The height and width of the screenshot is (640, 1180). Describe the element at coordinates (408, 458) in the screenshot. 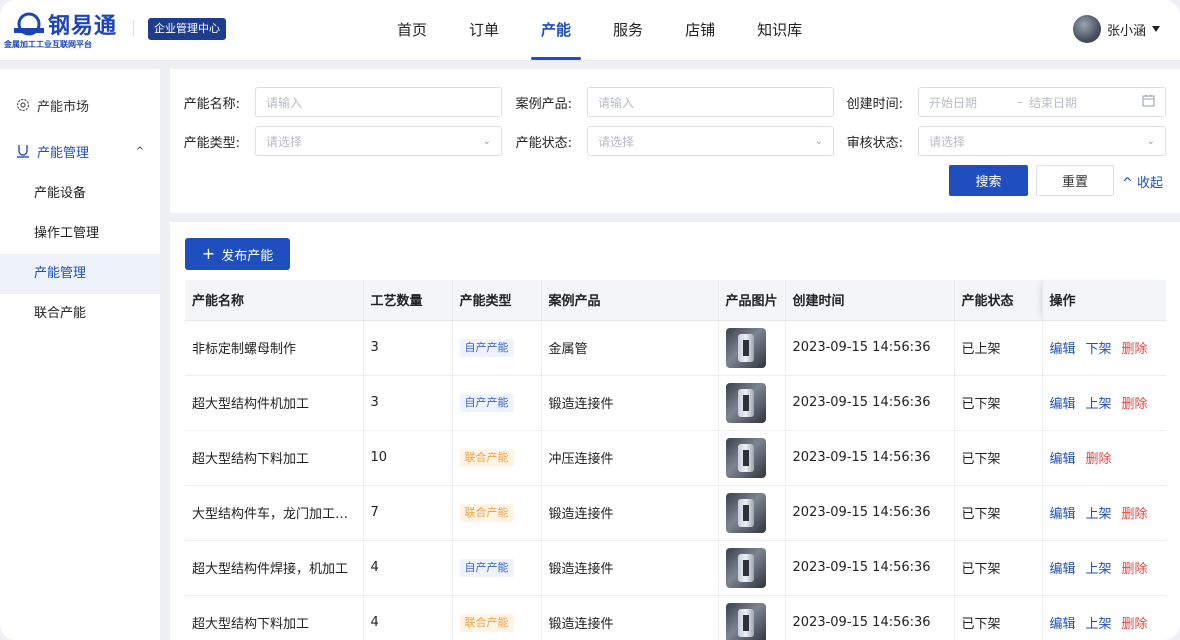

I see `cell-count: 10` at that location.